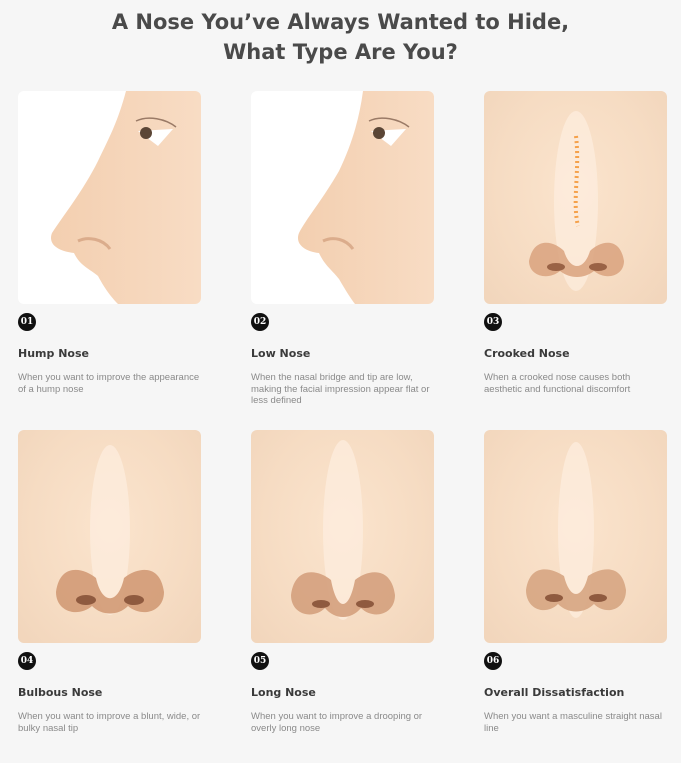  Describe the element at coordinates (260, 322) in the screenshot. I see `card-number-badge: 02` at that location.